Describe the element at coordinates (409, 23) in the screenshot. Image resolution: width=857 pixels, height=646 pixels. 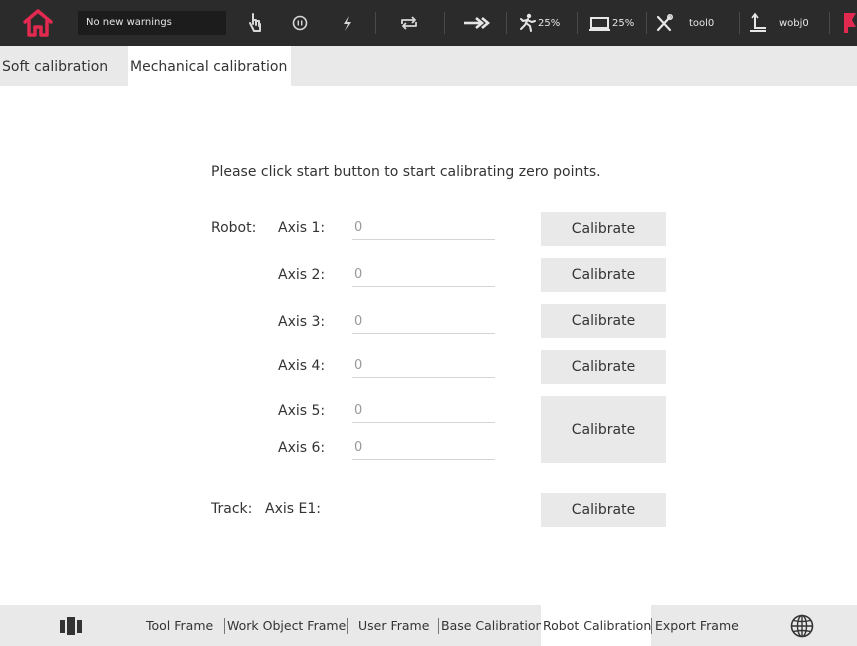
I see `repeat-icon` at that location.